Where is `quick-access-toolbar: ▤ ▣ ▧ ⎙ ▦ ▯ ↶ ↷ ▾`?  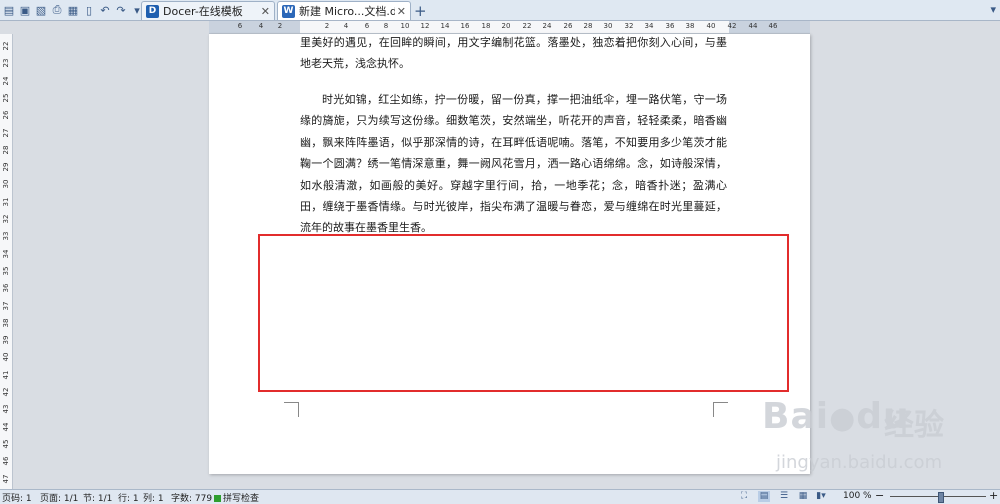 quick-access-toolbar: ▤ ▣ ▧ ⎙ ▦ ▯ ↶ ↷ ▾ is located at coordinates (72, 10).